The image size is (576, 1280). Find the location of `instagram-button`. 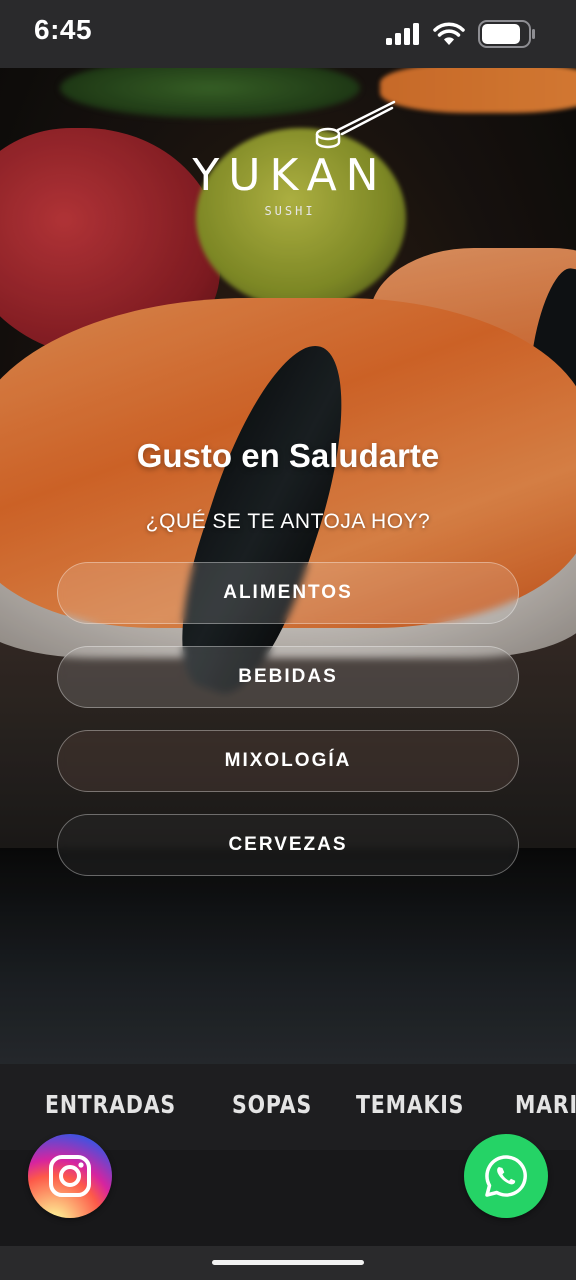

instagram-button is located at coordinates (70, 1176).